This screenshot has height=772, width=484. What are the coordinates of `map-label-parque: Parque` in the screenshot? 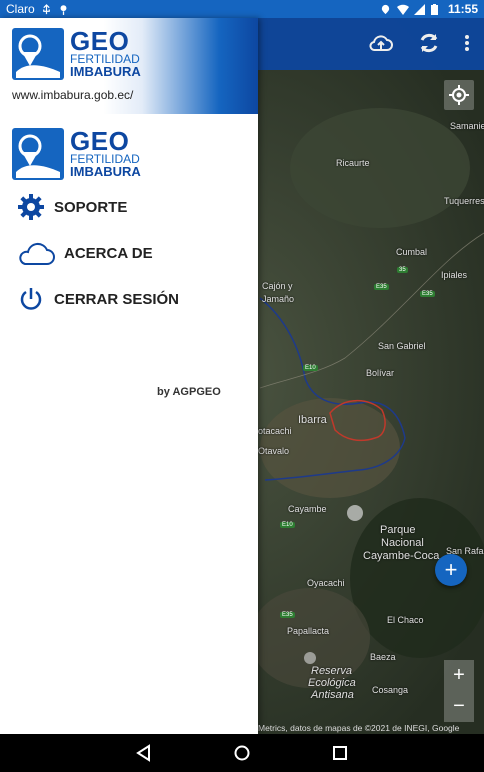 It's located at (398, 530).